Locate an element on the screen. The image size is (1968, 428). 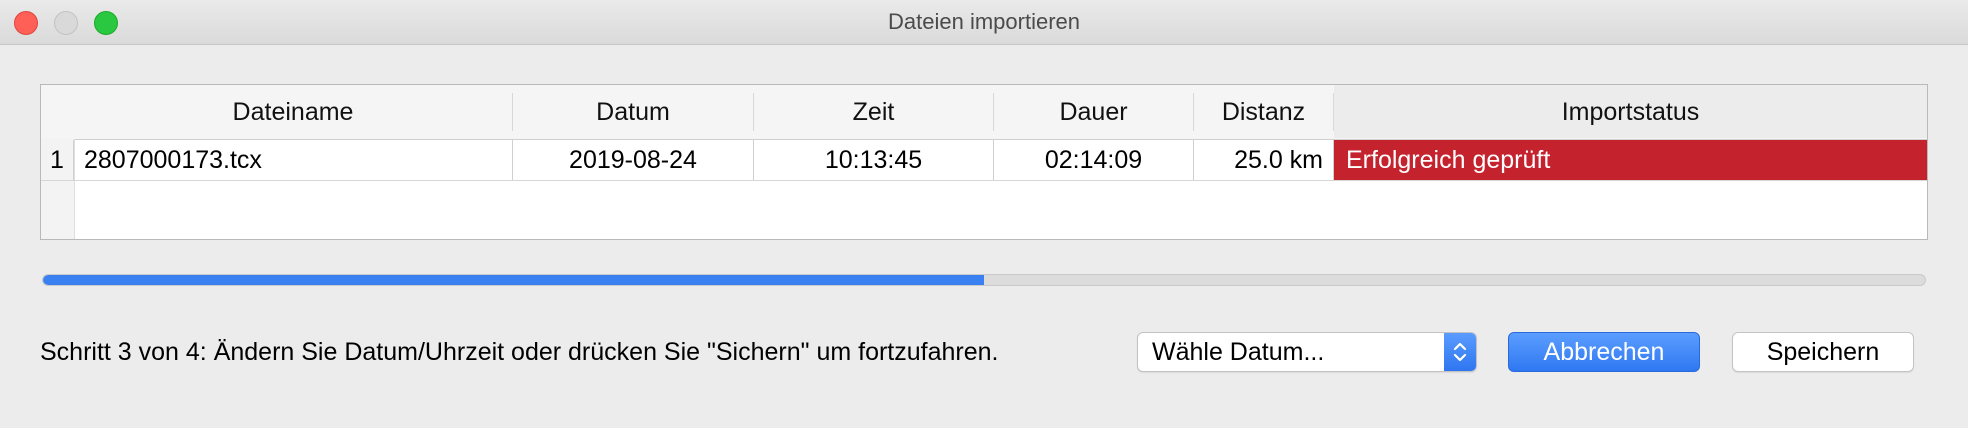
window-title: Dateien importieren is located at coordinates (984, 21).